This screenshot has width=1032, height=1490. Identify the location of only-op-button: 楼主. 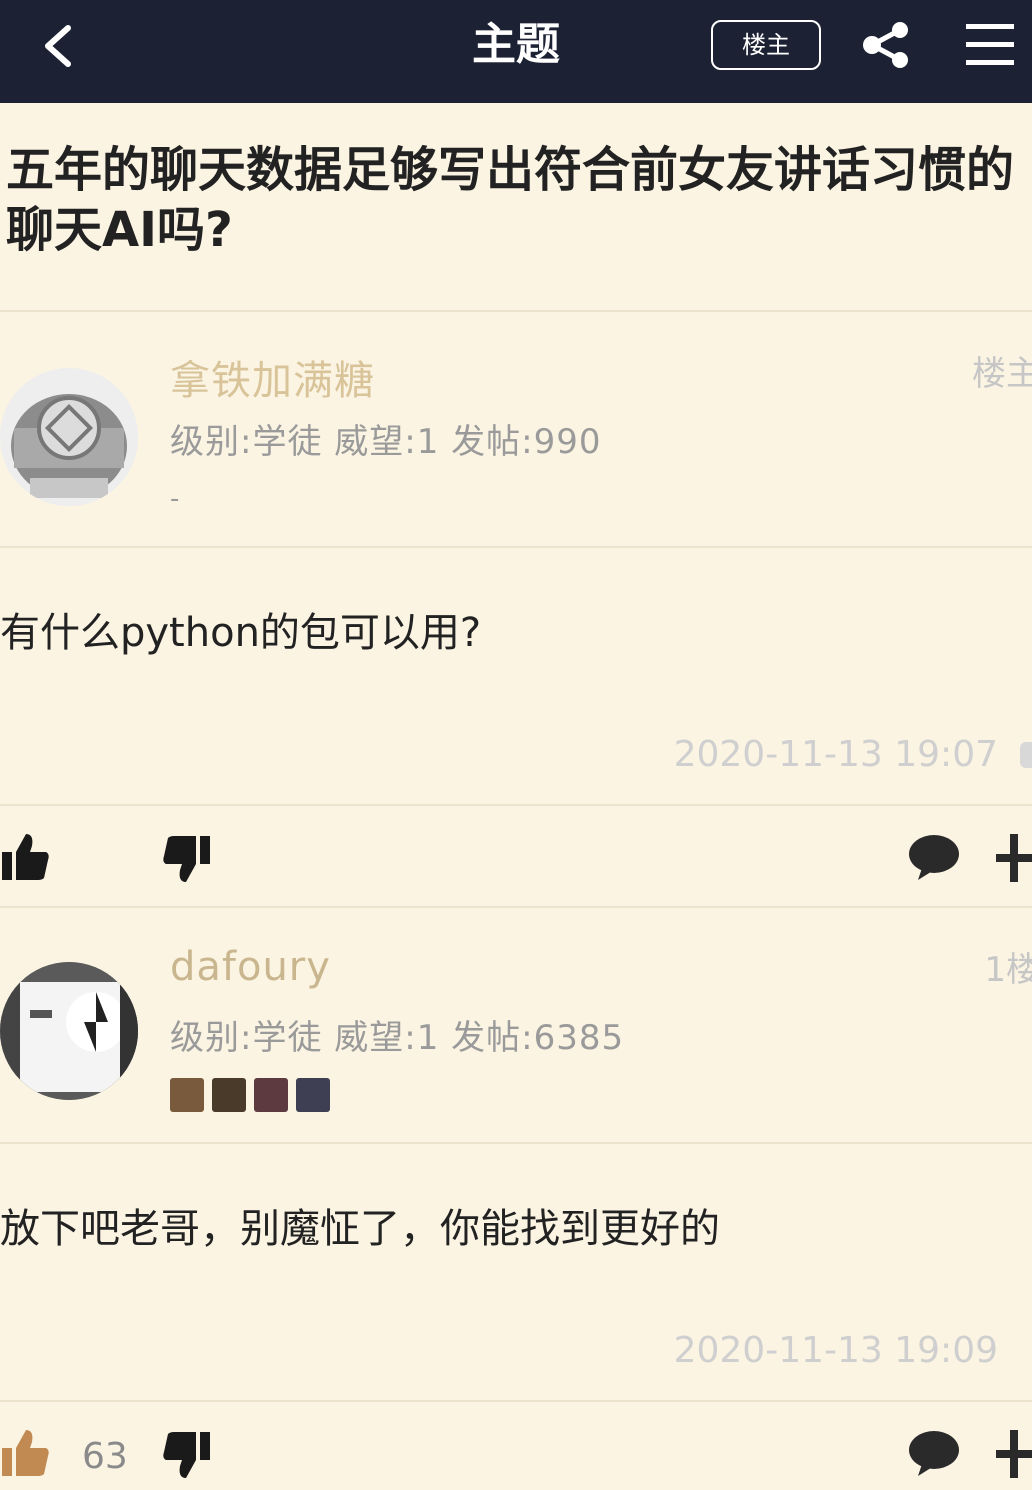
(766, 45).